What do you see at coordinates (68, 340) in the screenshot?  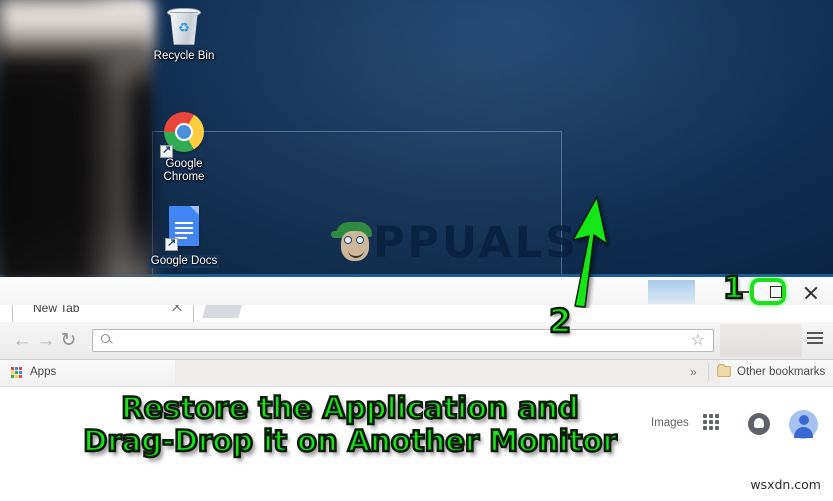 I see `reload-button: ↻` at bounding box center [68, 340].